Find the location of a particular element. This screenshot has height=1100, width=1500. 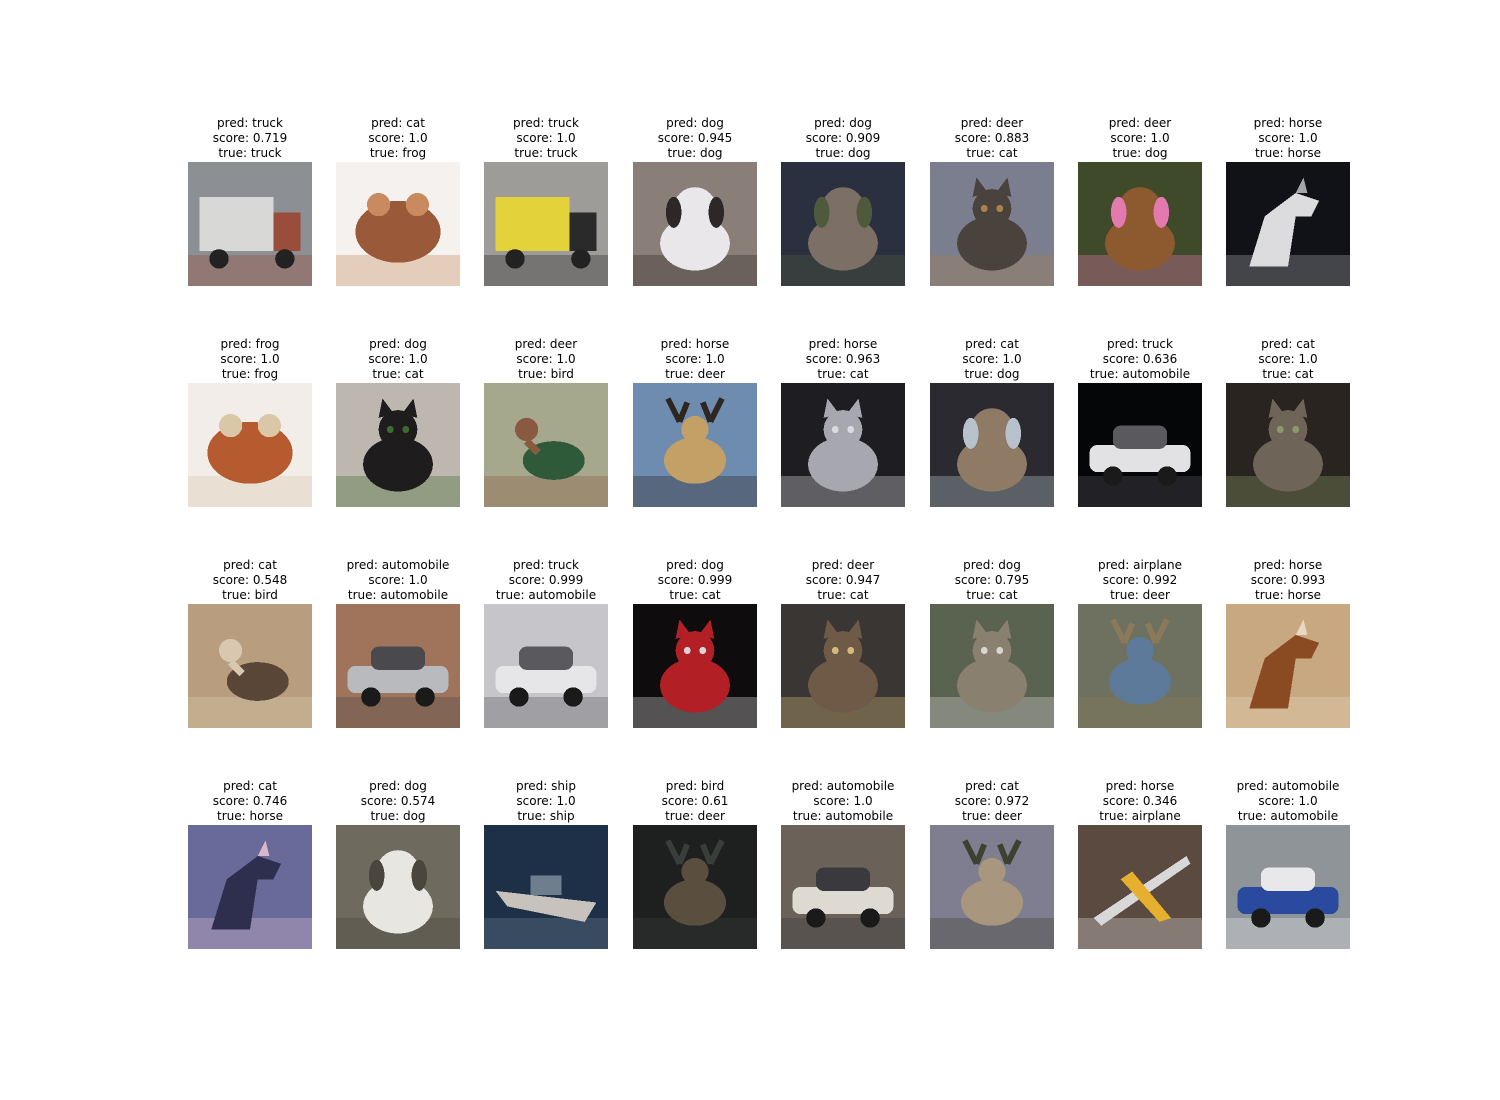

prediction-caption: pred: cat score: 1.0 true: cat is located at coordinates (1288, 359).